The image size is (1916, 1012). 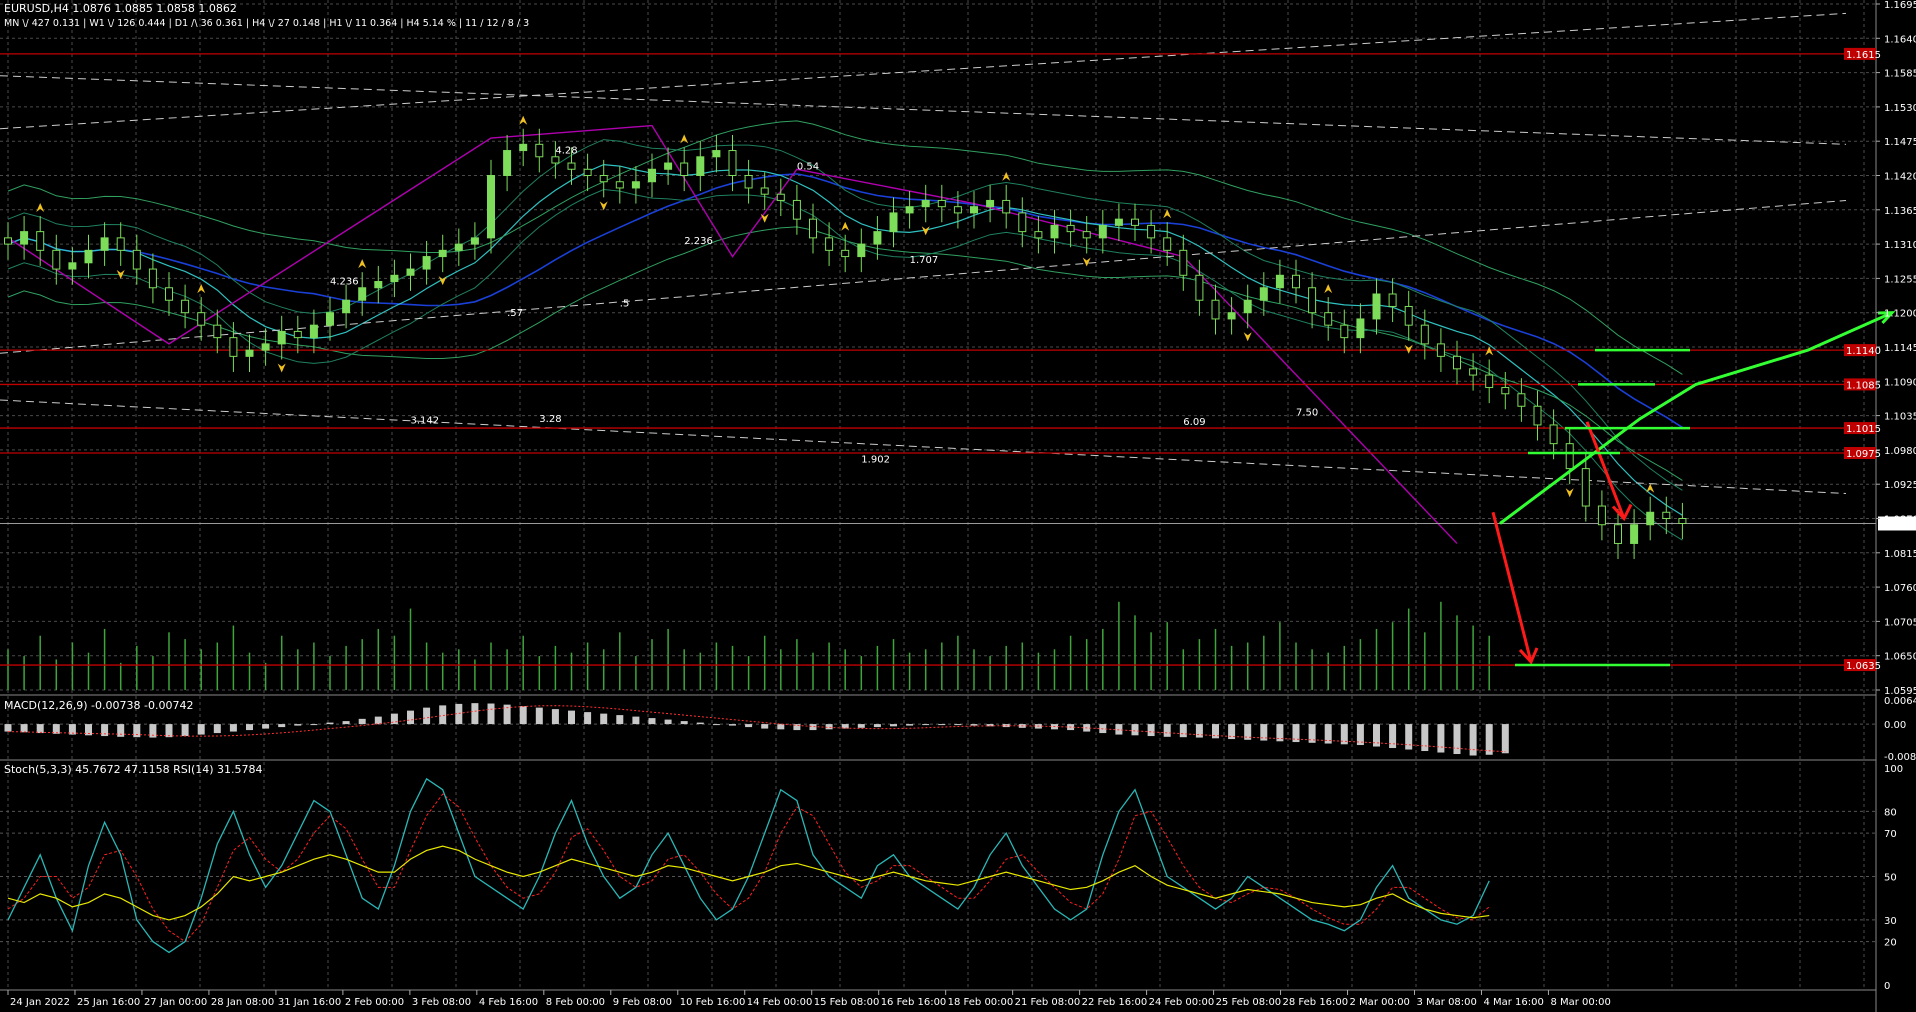 What do you see at coordinates (1249, 1002) in the screenshot?
I see `time-tick-label: 25 Feb 08:00` at bounding box center [1249, 1002].